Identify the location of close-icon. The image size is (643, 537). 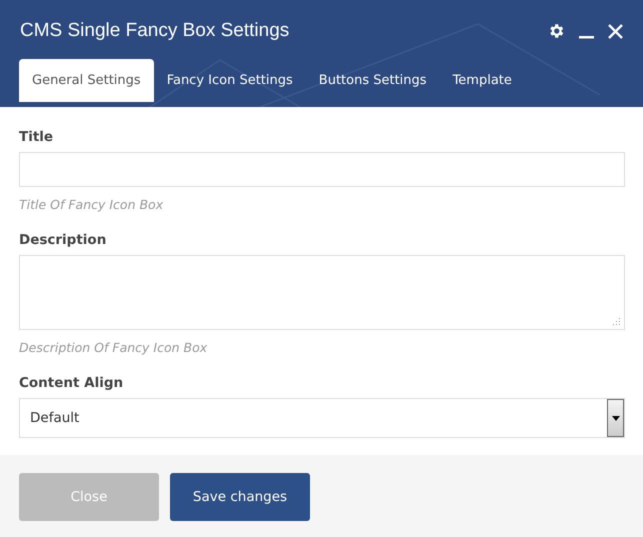
(615, 31).